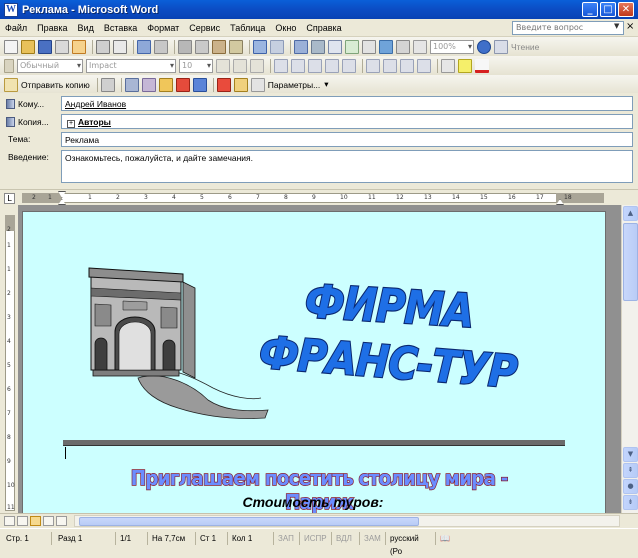  I want to click on print-icon, so click(103, 46).